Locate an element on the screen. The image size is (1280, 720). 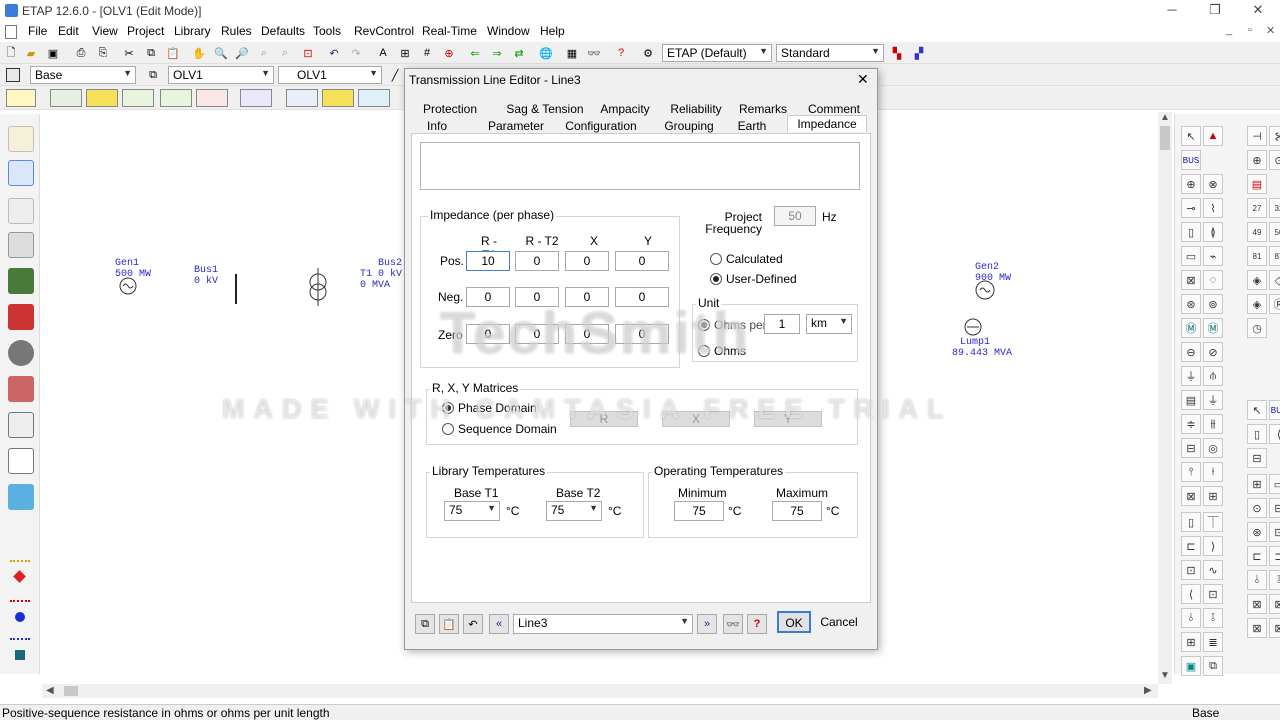
link-icon: ⟨ is located at coordinates (1191, 594).